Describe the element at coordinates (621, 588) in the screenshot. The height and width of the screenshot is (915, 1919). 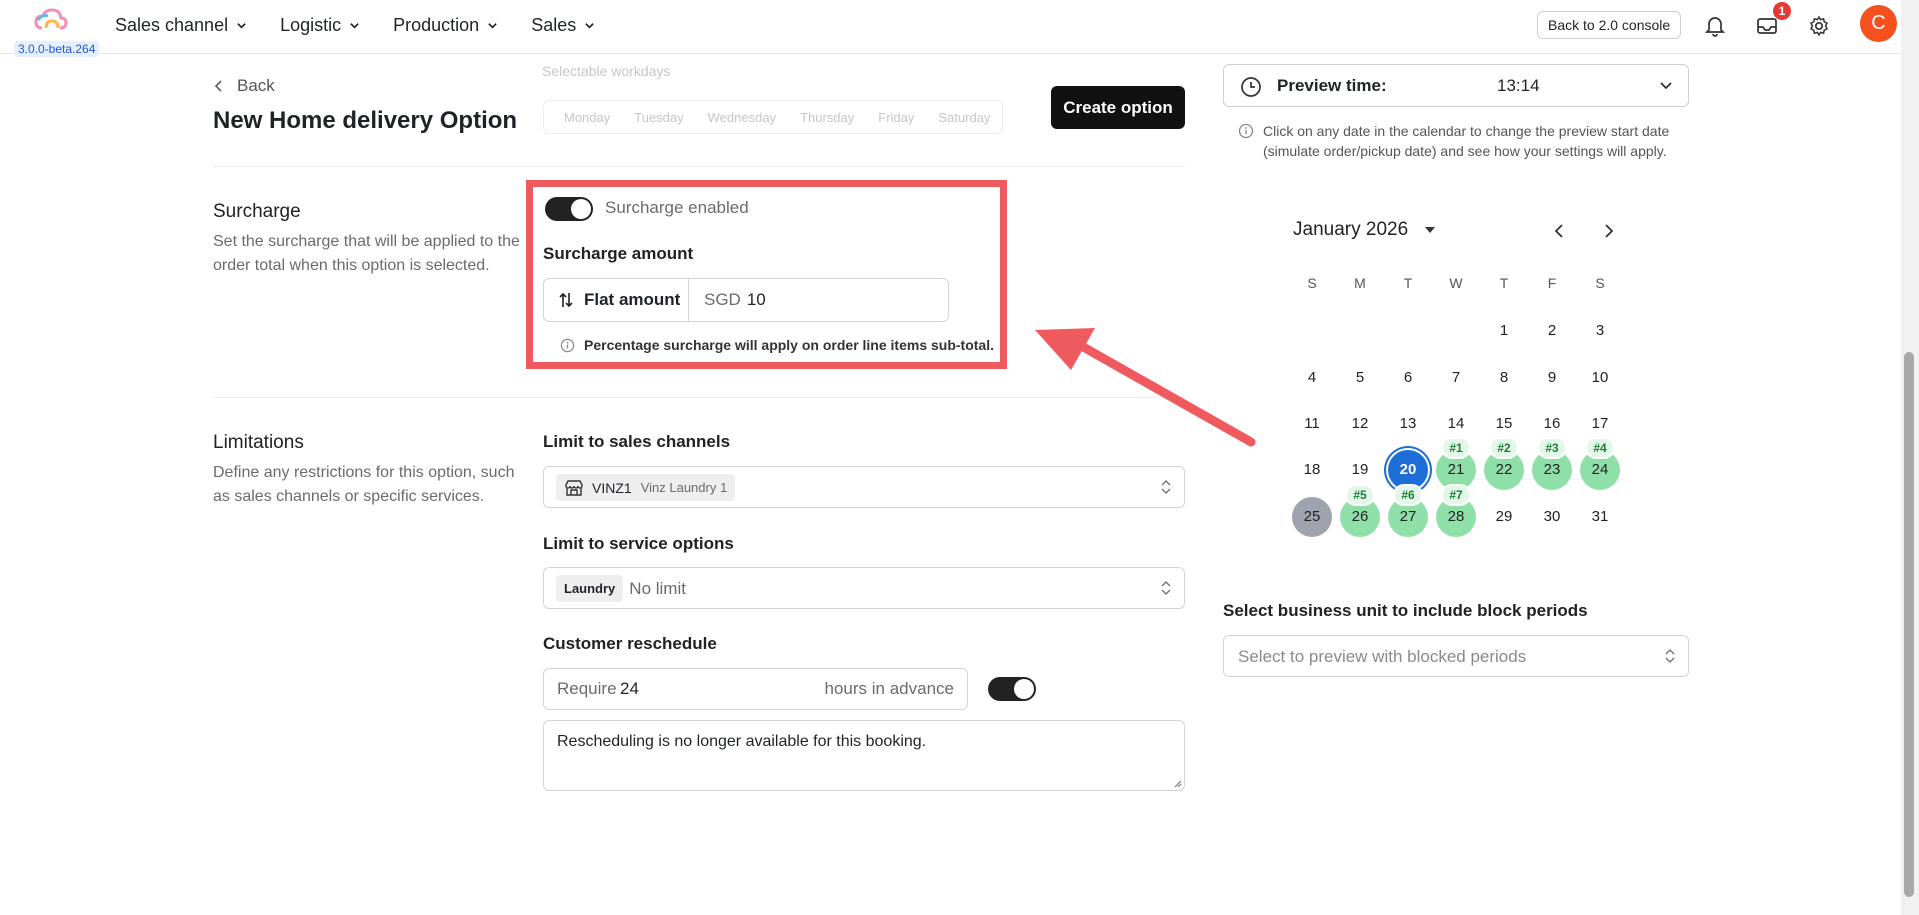
I see `service-options-value: Laundry No limit` at that location.